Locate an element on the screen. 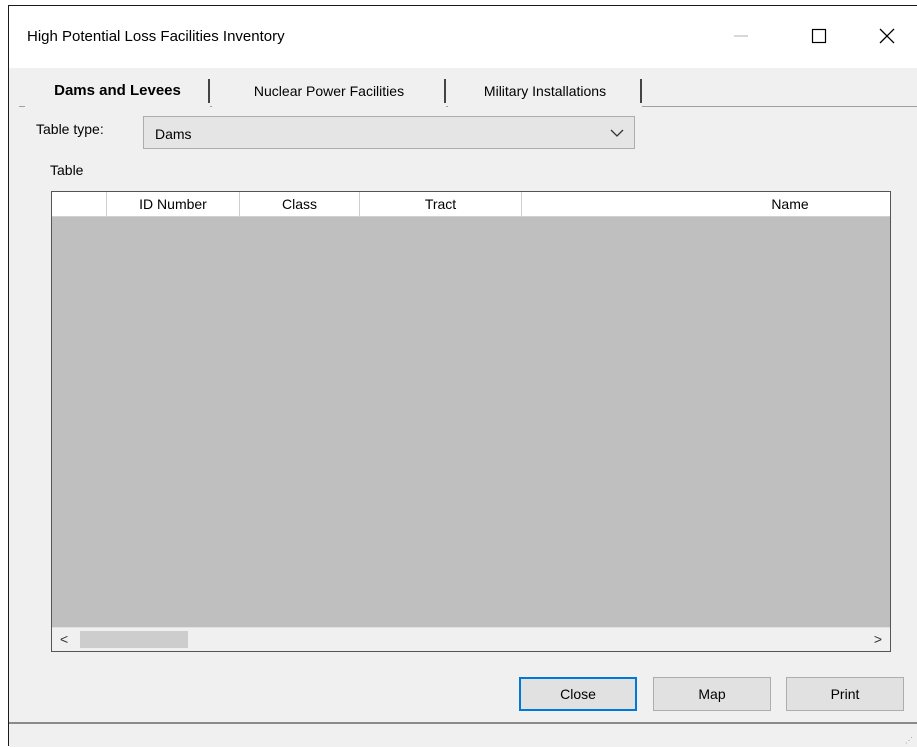 The height and width of the screenshot is (747, 917). title-bar: High Potential Loss Facilities Inventory is located at coordinates (463, 37).